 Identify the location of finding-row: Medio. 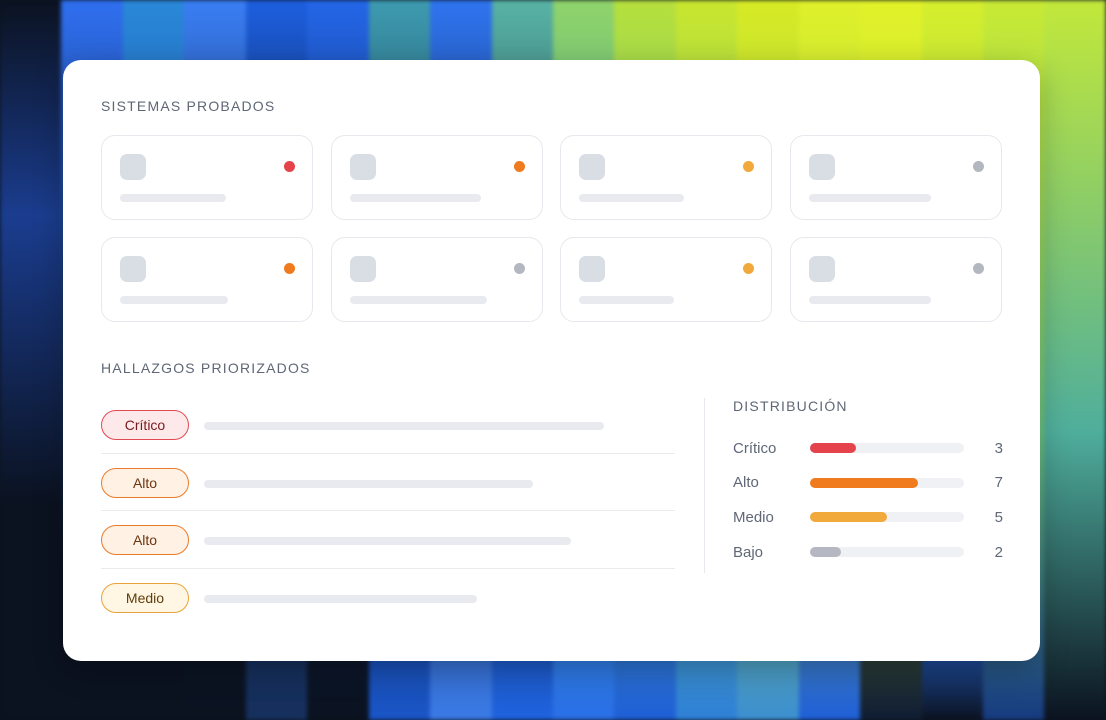
(388, 598).